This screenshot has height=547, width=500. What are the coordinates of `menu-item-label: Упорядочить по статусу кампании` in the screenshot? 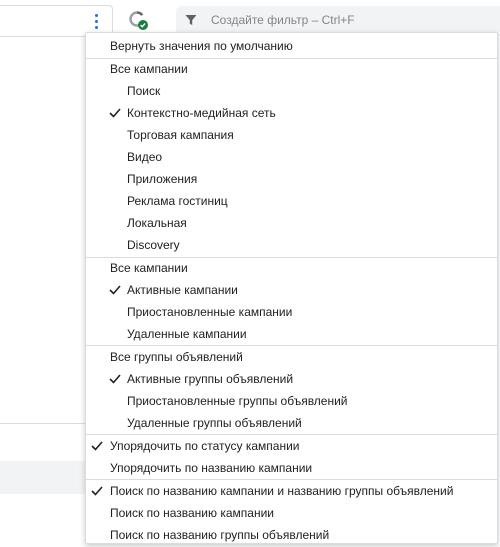 It's located at (205, 446).